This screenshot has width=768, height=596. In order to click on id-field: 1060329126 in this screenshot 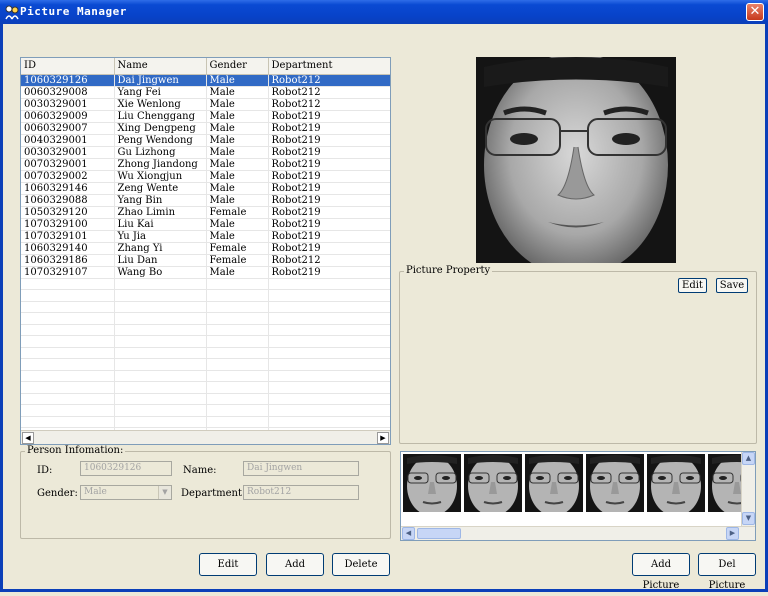, I will do `click(126, 468)`.